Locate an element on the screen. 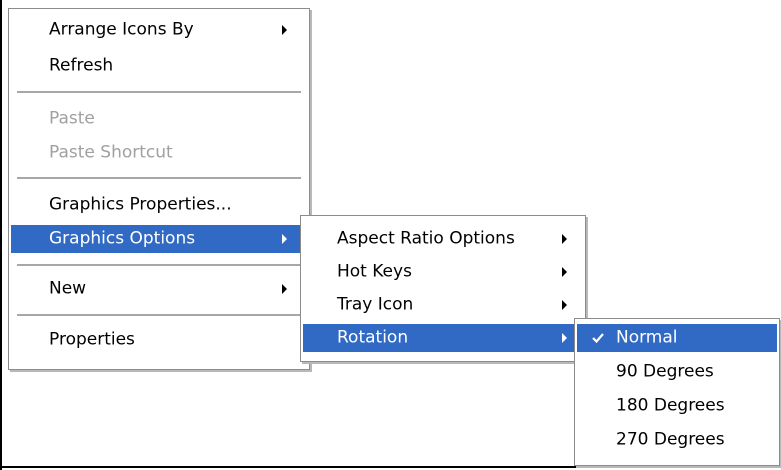 This screenshot has height=470, width=781. menu-item-label: Normal is located at coordinates (647, 337).